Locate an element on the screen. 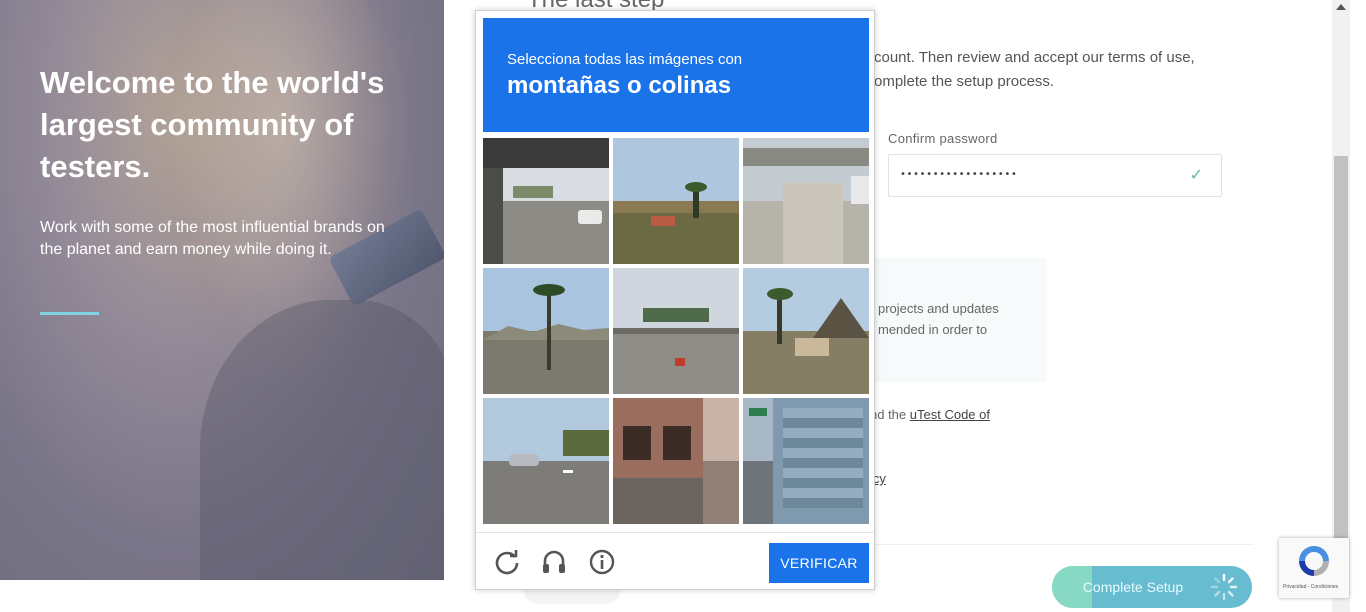 This screenshot has width=1366, height=612. form-intro-line2: omplete the setup process. is located at coordinates (964, 81).